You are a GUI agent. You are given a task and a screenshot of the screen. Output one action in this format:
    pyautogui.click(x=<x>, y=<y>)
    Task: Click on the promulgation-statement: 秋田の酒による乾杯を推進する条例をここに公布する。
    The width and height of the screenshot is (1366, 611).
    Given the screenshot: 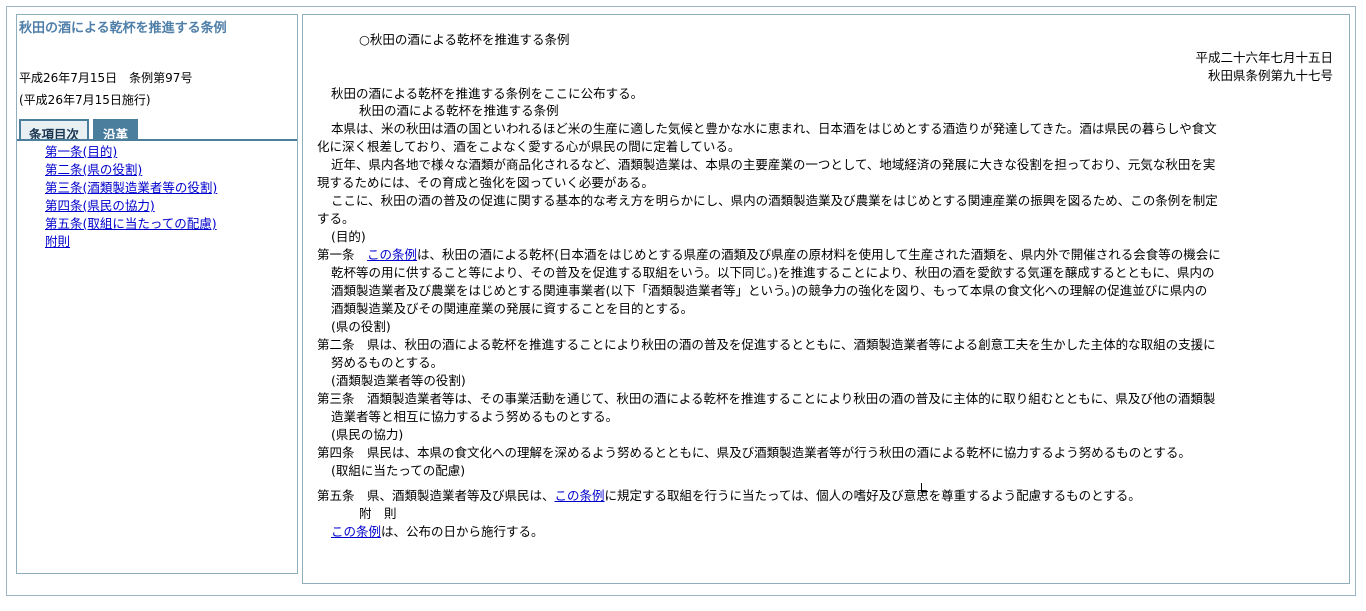 What is the action you would take?
    pyautogui.click(x=487, y=93)
    